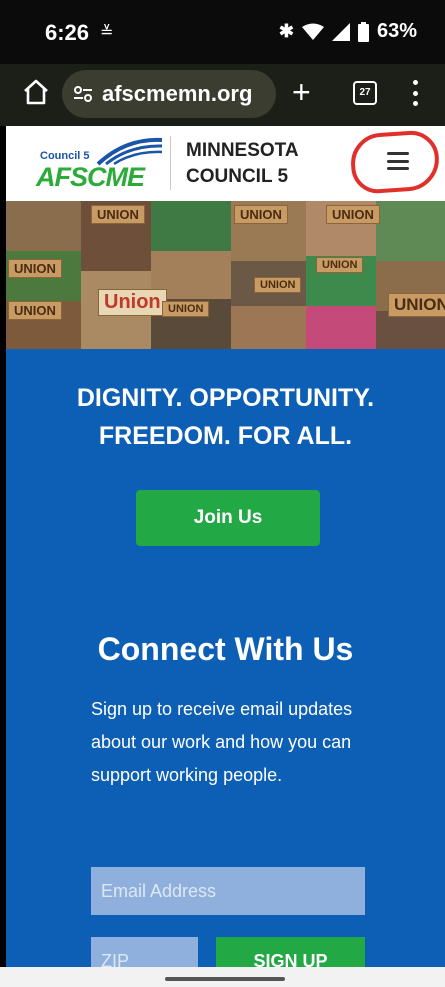 This screenshot has height=987, width=445. What do you see at coordinates (177, 94) in the screenshot?
I see `url-text: afscmemn.org` at bounding box center [177, 94].